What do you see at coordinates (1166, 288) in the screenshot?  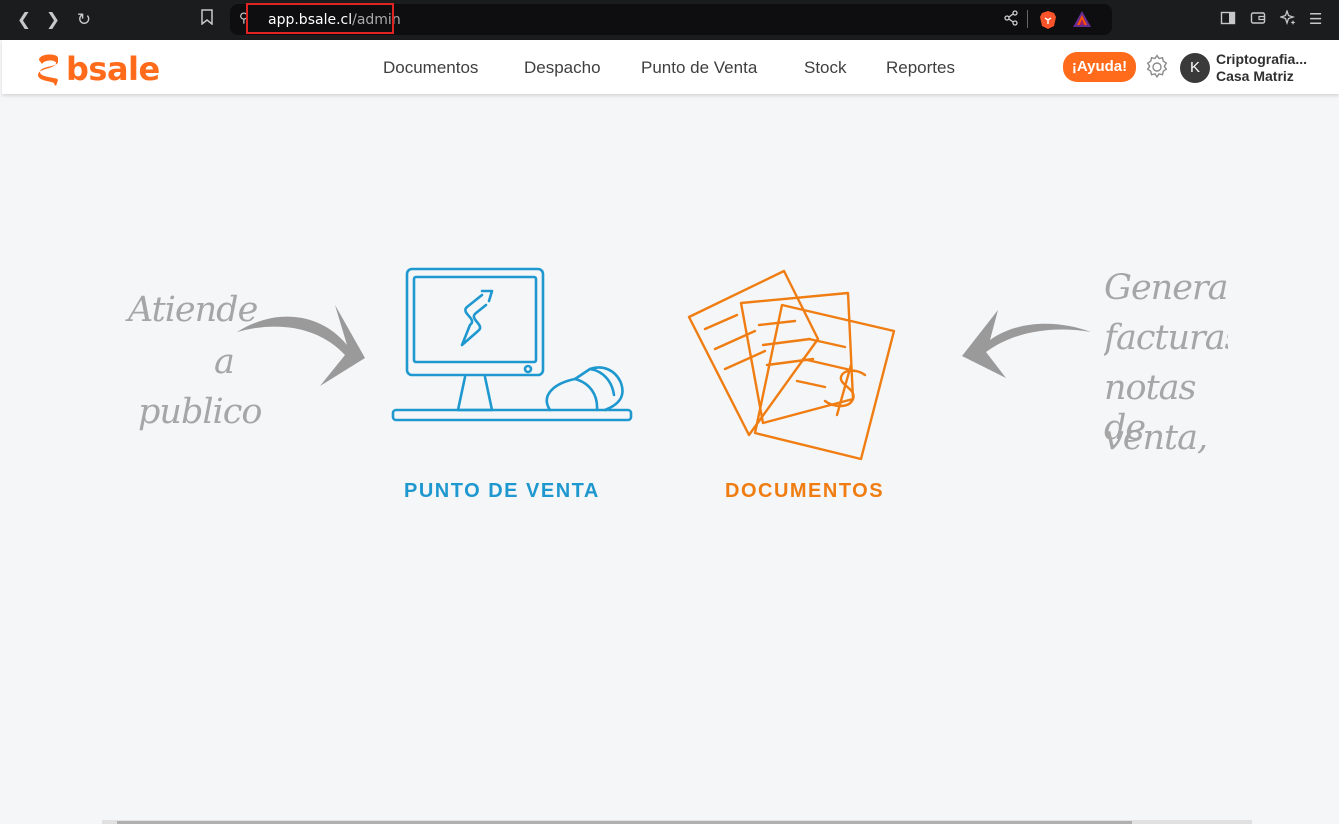 I see `right-note-line-1: Genera` at bounding box center [1166, 288].